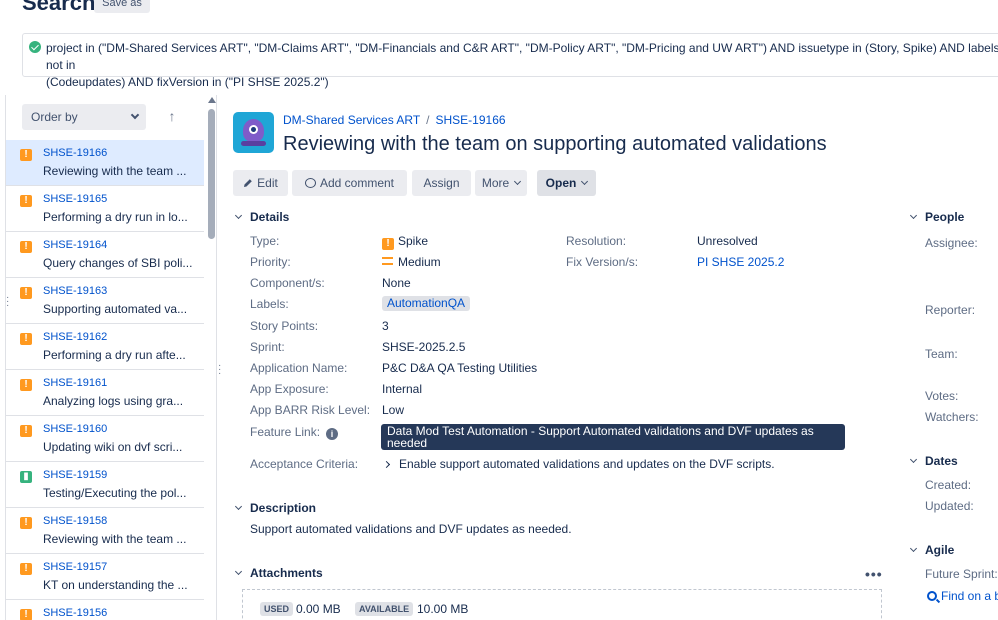 The height and width of the screenshot is (620, 998). Describe the element at coordinates (351, 120) in the screenshot. I see `breadcrumb-project-link: DM-Shared Services ART` at that location.